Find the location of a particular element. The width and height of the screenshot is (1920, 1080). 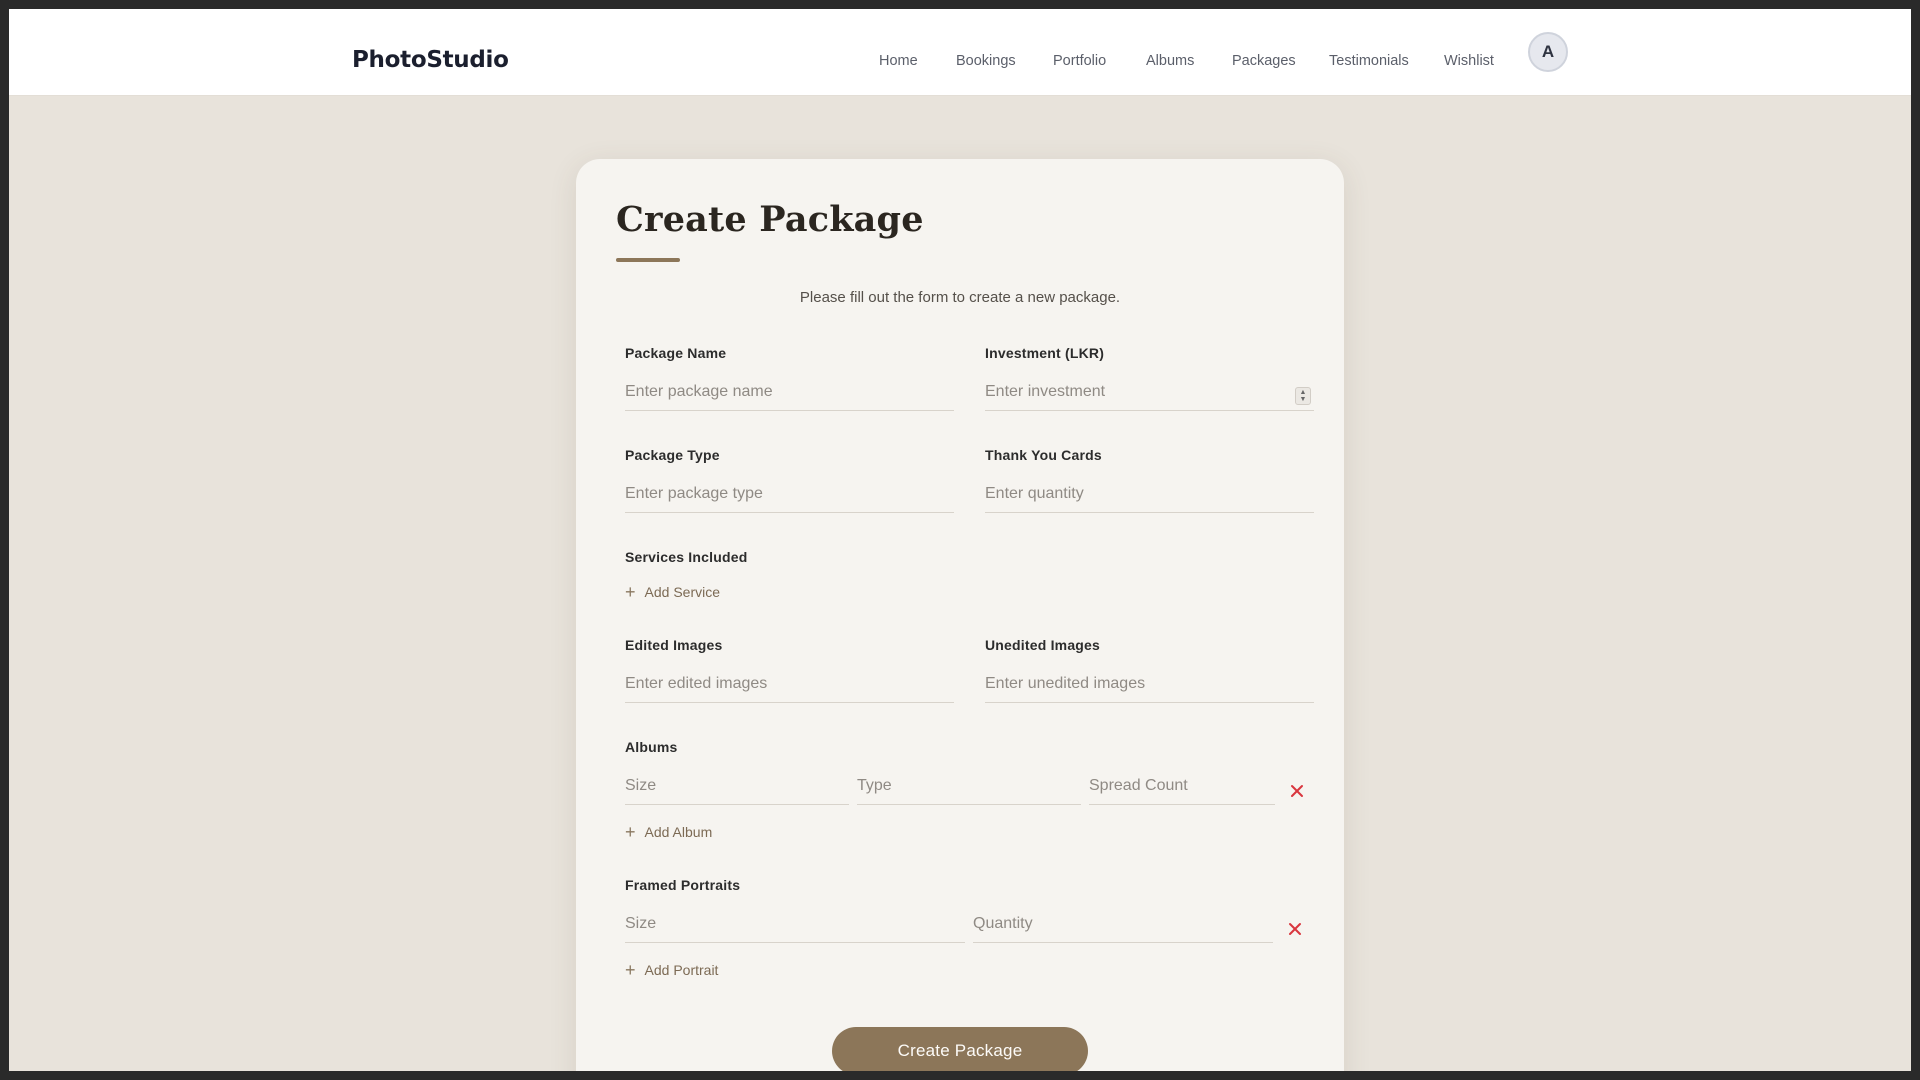

portrait-quantity-input is located at coordinates (1123, 924).